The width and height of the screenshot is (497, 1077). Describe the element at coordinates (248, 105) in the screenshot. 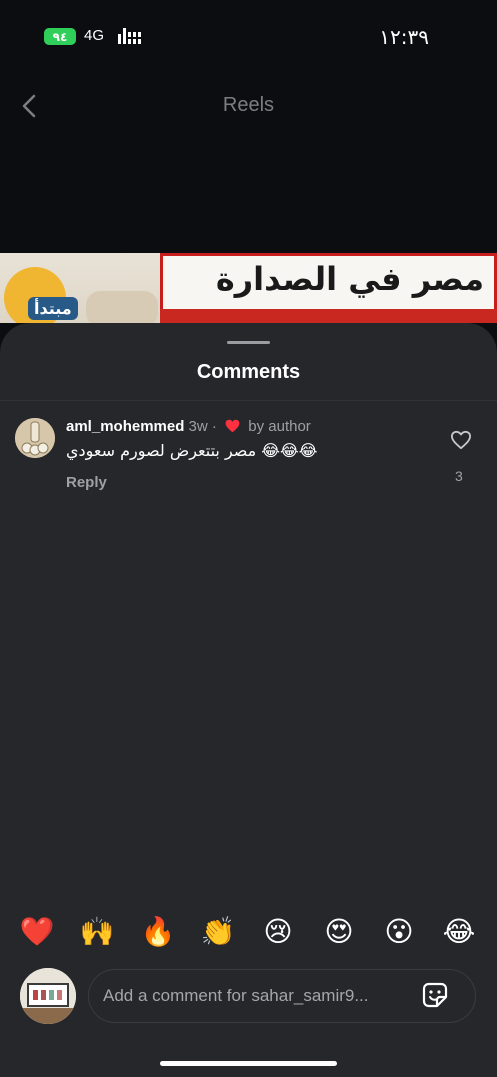

I see `page-title: Reels` at that location.